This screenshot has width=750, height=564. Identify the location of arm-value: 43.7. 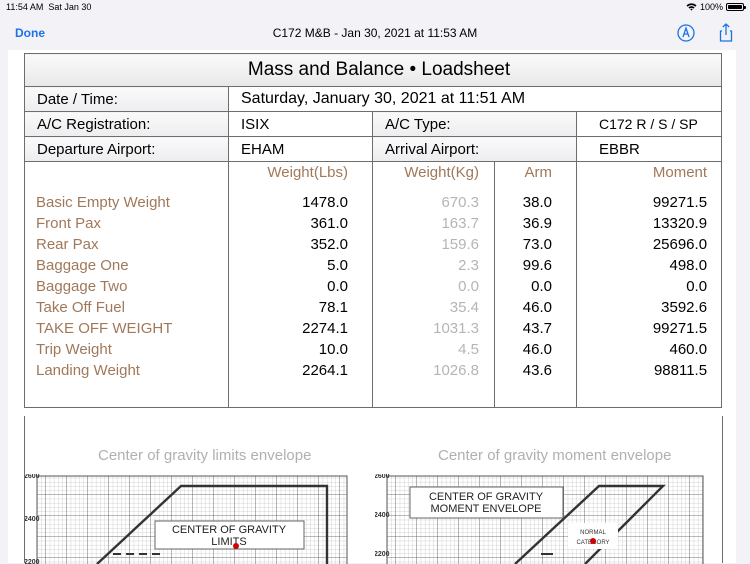
(537, 328).